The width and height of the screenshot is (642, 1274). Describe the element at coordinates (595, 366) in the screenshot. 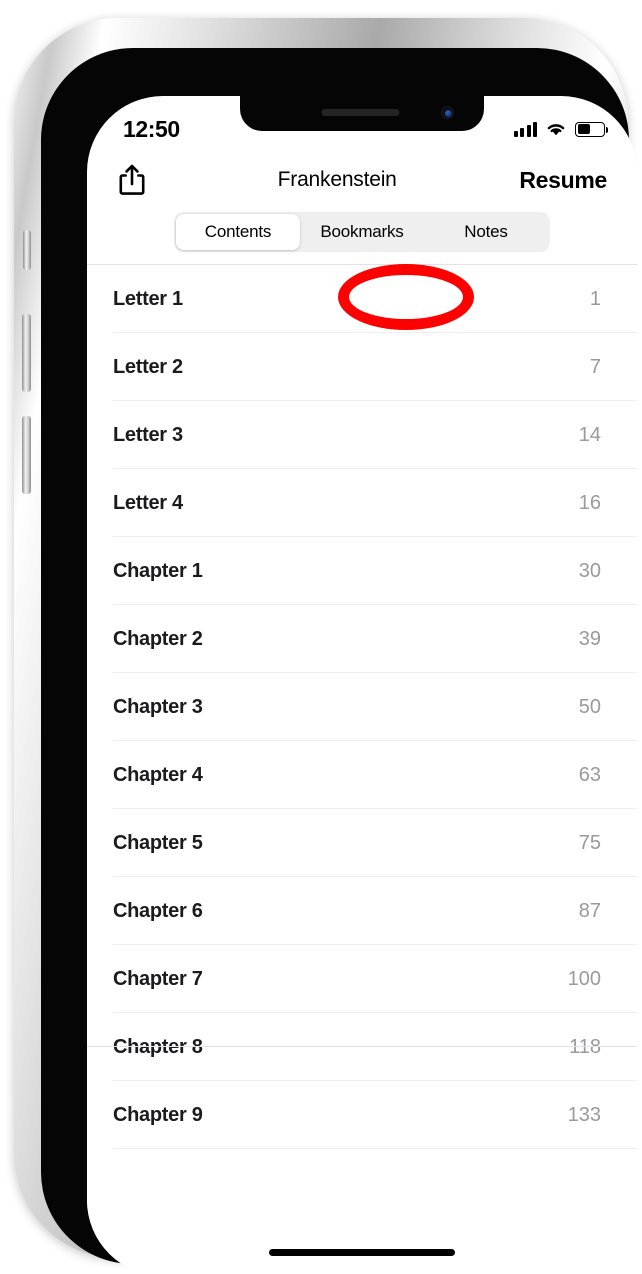

I see `toc-row-page: 7` at that location.